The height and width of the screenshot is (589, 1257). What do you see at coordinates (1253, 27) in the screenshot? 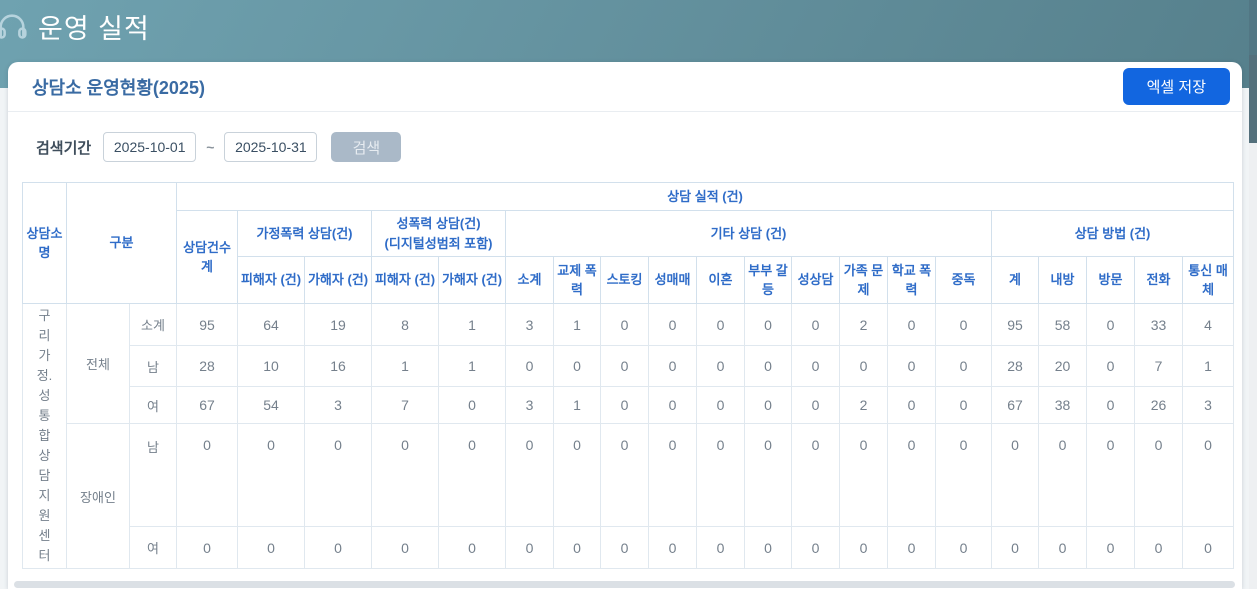
I see `vertical-scrollbar-cap` at bounding box center [1253, 27].